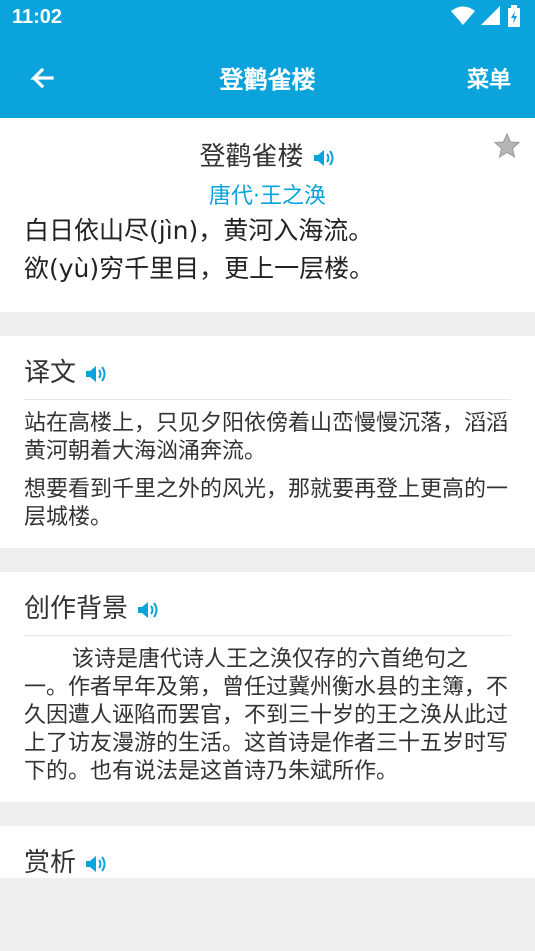 The height and width of the screenshot is (951, 535). I want to click on signal-icon, so click(491, 18).